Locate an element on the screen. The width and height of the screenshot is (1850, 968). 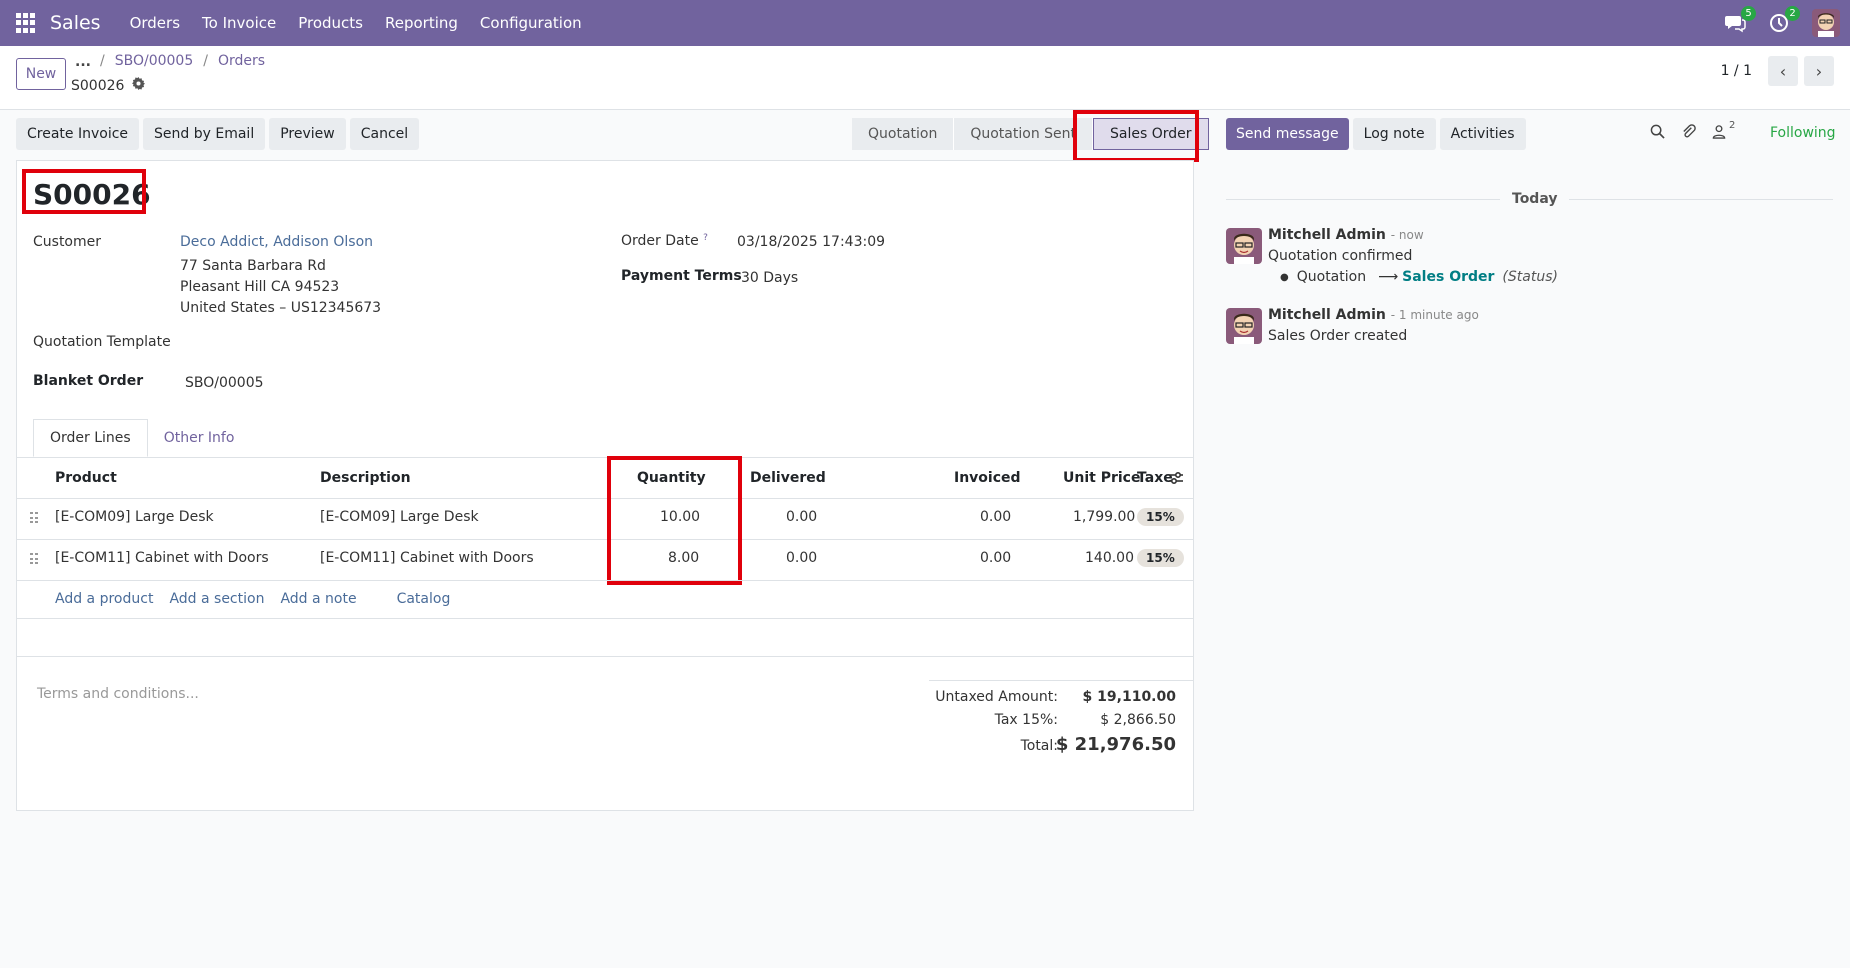
message-author: Mitchell Admin - 1 minute ago is located at coordinates (1373, 315).